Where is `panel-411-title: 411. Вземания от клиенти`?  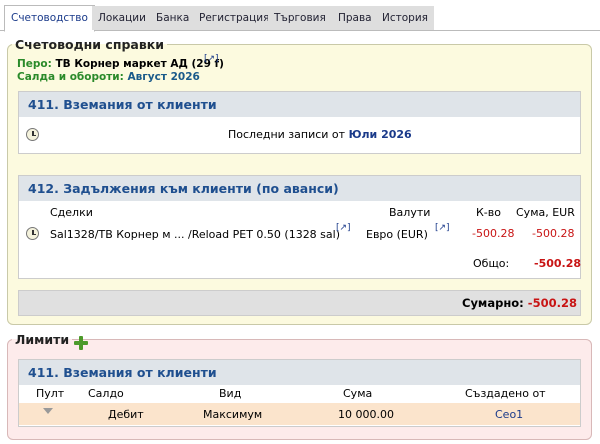 panel-411-title: 411. Вземания от клиенти is located at coordinates (299, 104).